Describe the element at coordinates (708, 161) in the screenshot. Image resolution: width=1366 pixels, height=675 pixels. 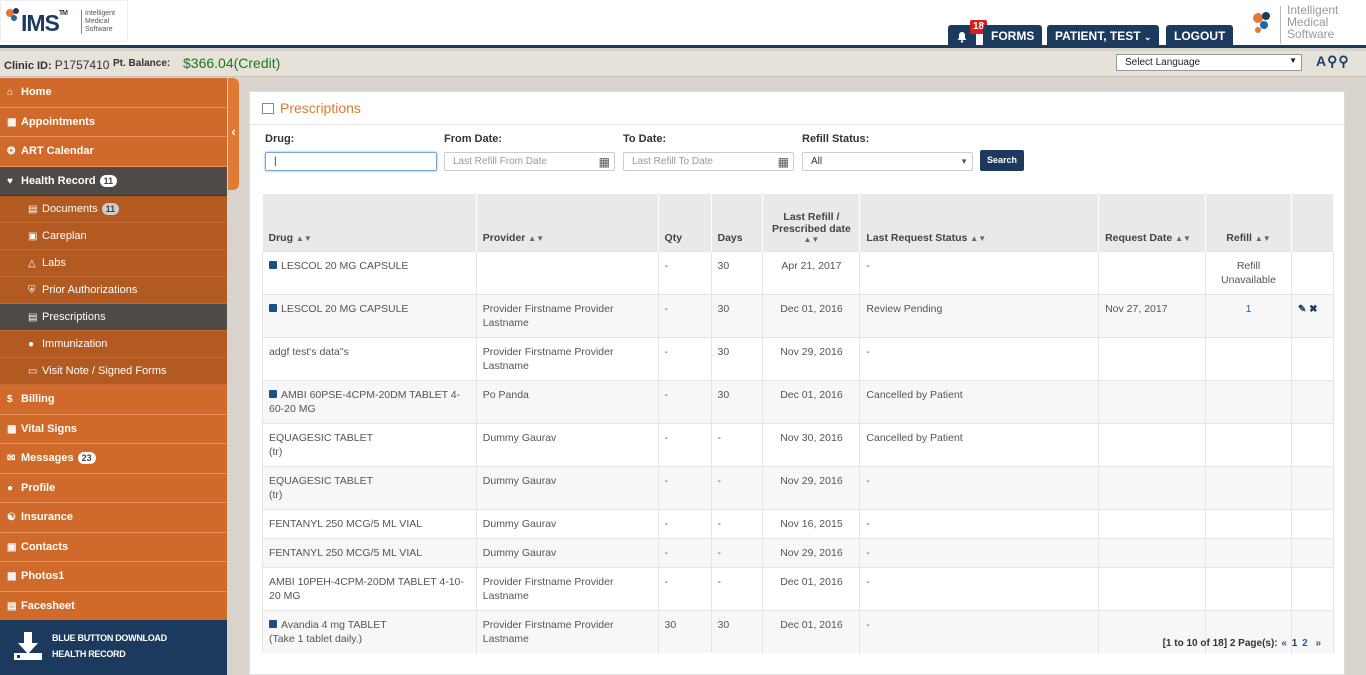
I see `to-date-input: Last Refill To Date ▦` at that location.